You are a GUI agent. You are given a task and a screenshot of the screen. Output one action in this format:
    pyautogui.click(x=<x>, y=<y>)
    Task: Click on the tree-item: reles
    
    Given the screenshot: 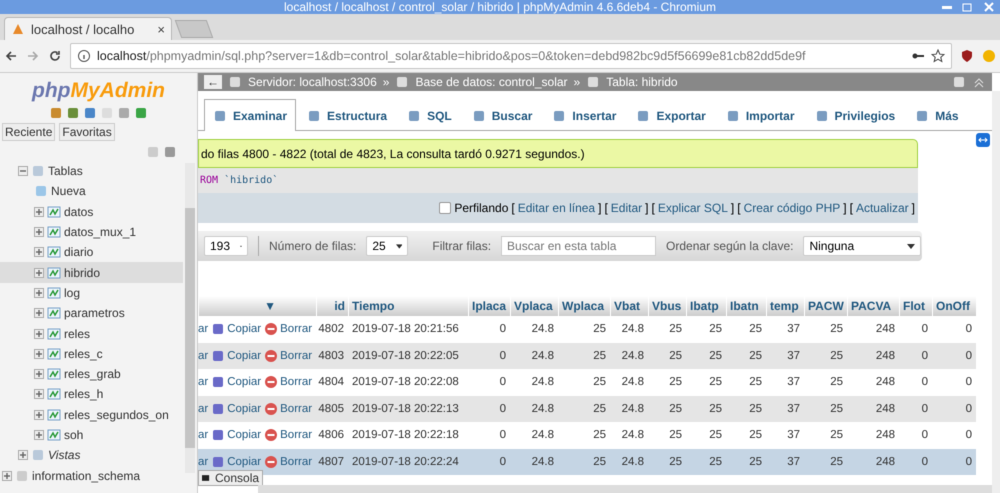 What is the action you would take?
    pyautogui.click(x=91, y=333)
    